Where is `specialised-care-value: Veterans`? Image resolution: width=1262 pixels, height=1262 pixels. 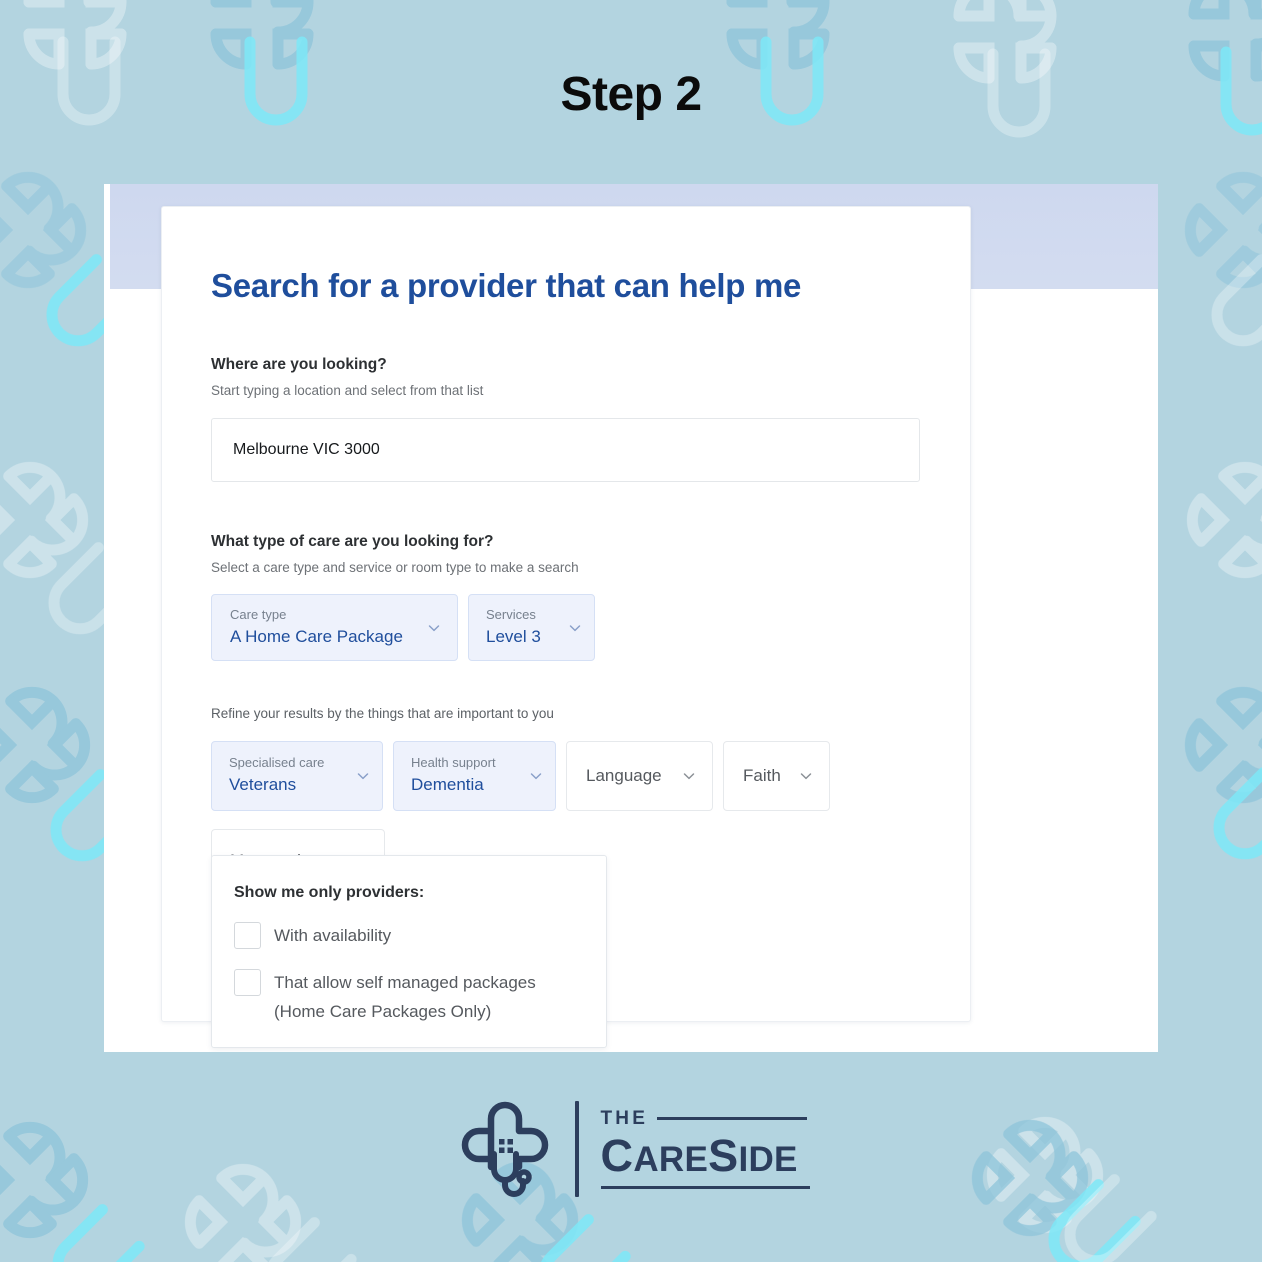 specialised-care-value: Veterans is located at coordinates (263, 785).